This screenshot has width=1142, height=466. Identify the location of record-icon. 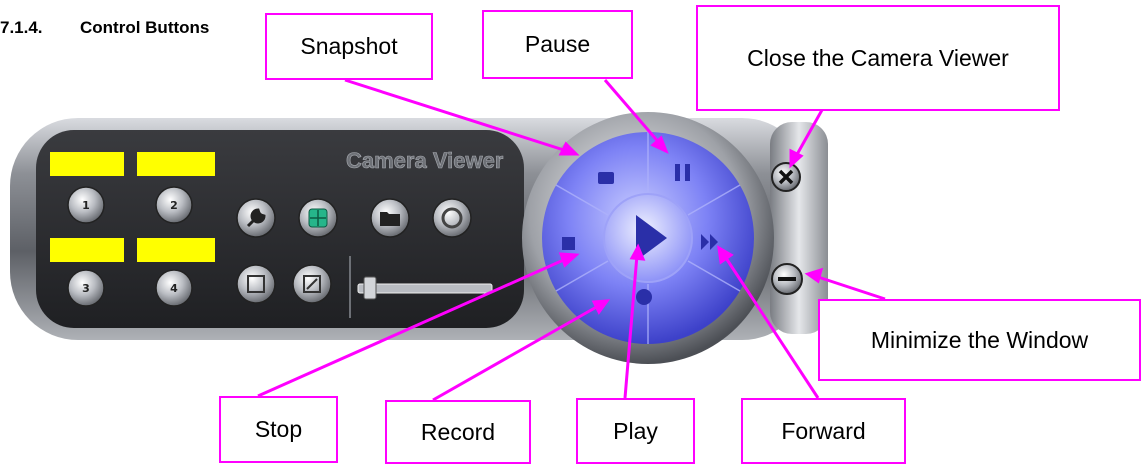
(644, 297).